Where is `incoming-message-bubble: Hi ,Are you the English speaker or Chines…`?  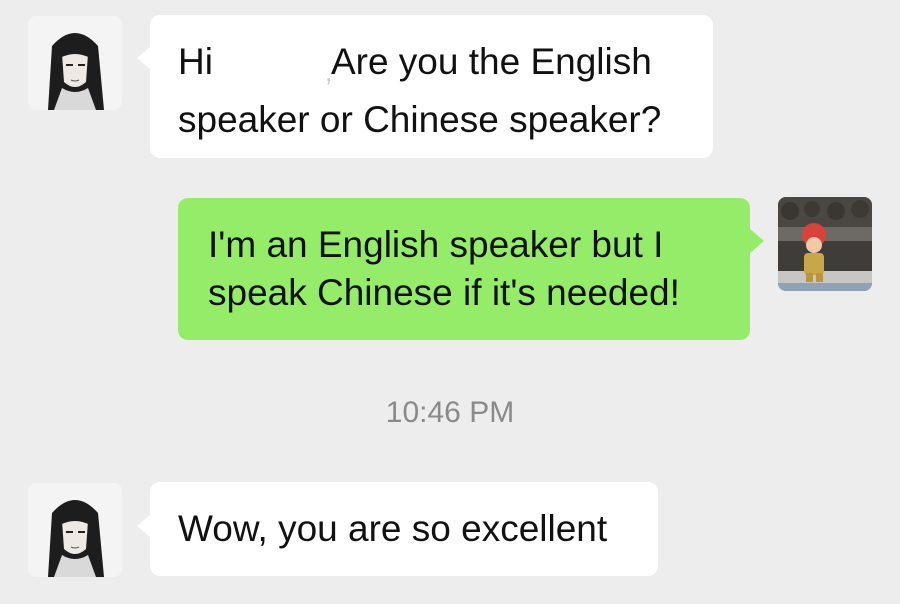
incoming-message-bubble: Hi ,Are you the English speaker or Chines… is located at coordinates (431, 86).